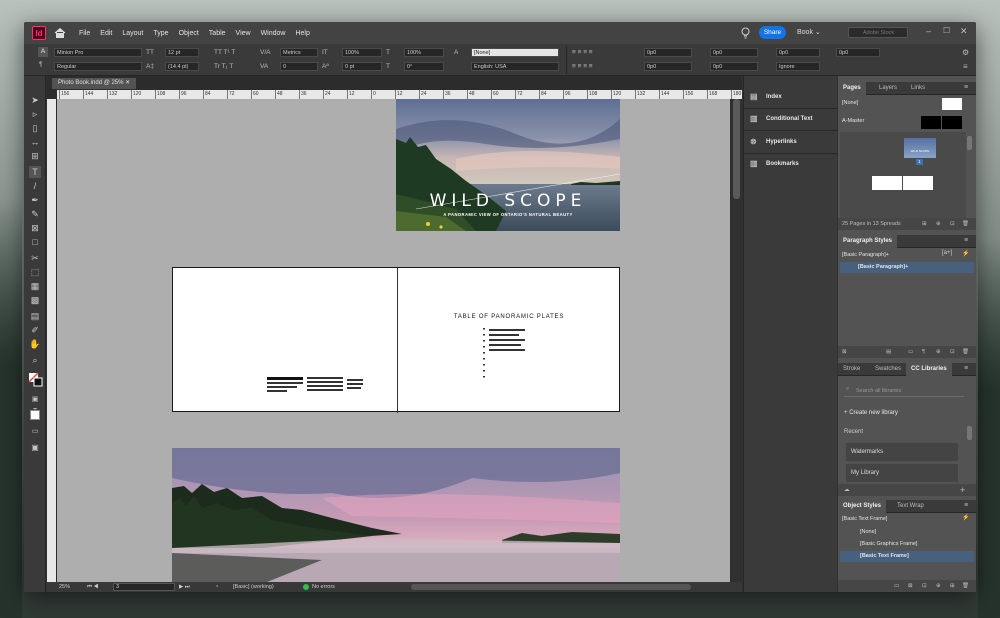  Describe the element at coordinates (35, 360) in the screenshot. I see `zoom-tool-icon: ⌕` at that location.